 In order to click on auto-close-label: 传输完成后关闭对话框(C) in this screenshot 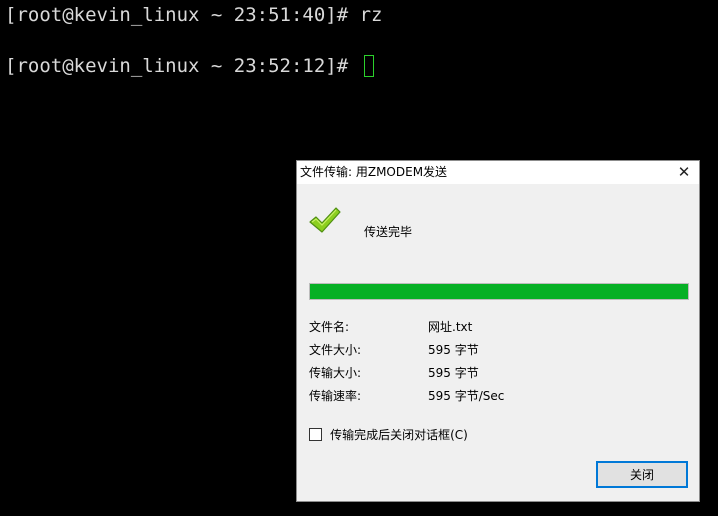, I will do `click(399, 435)`.